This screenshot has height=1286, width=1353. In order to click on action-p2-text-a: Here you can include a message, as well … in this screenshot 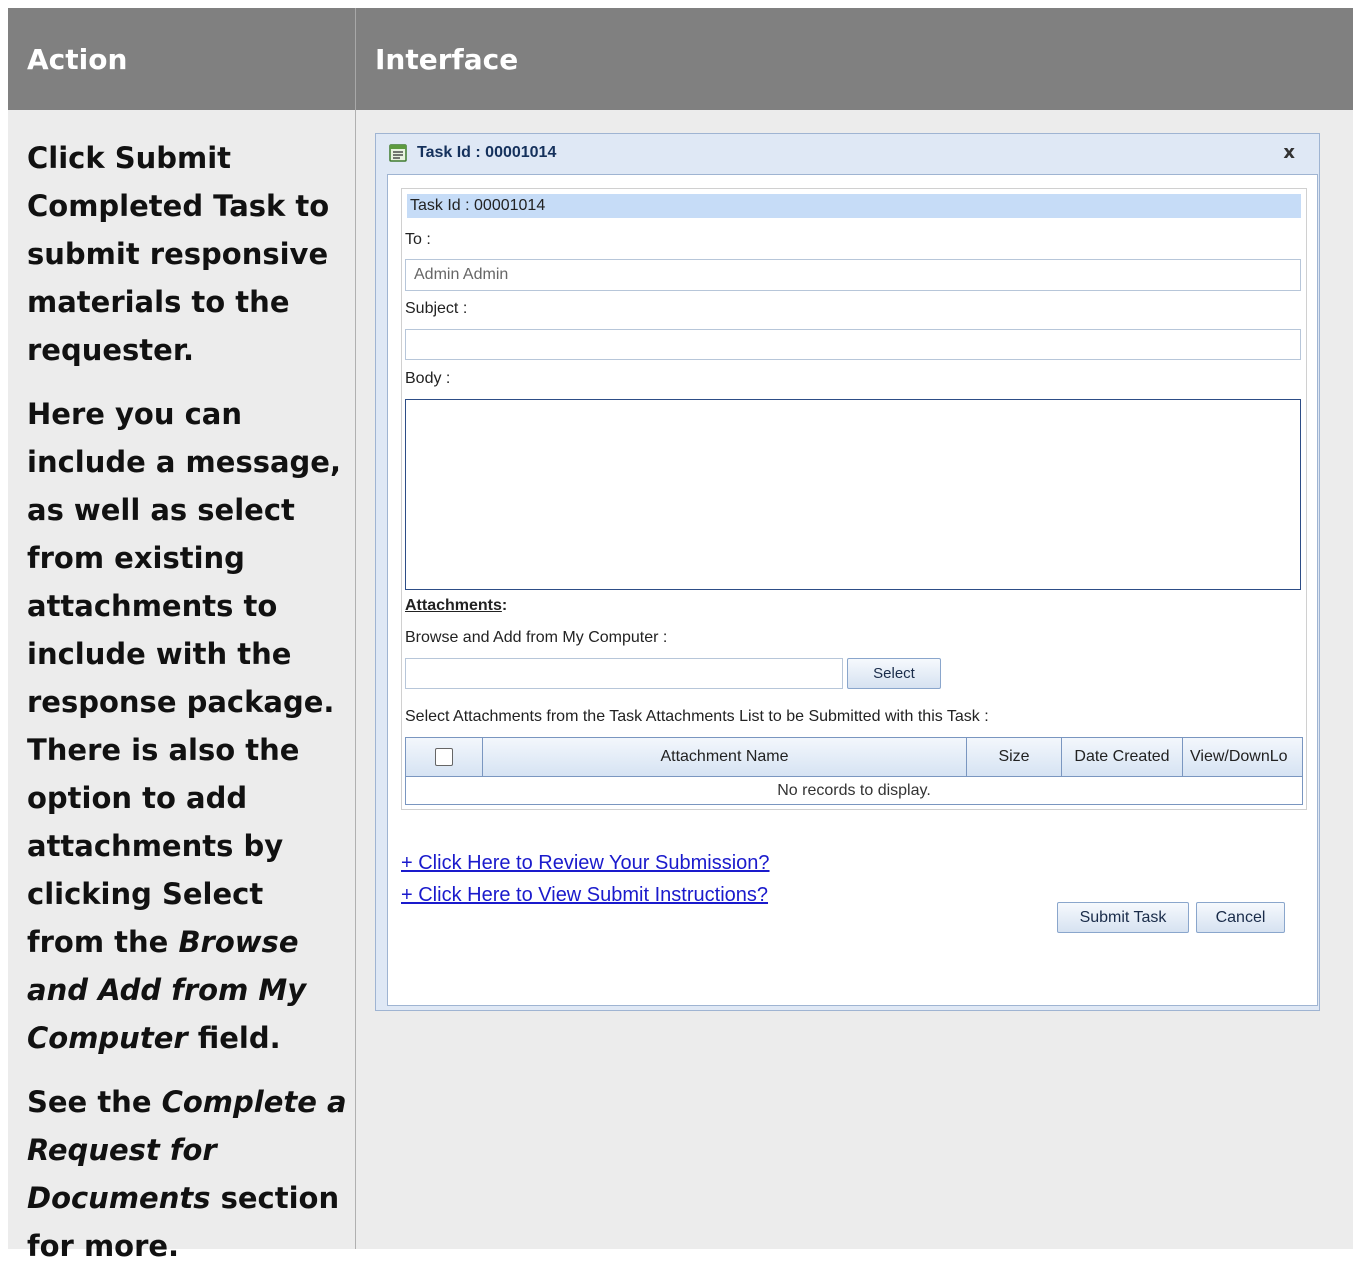, I will do `click(184, 678)`.